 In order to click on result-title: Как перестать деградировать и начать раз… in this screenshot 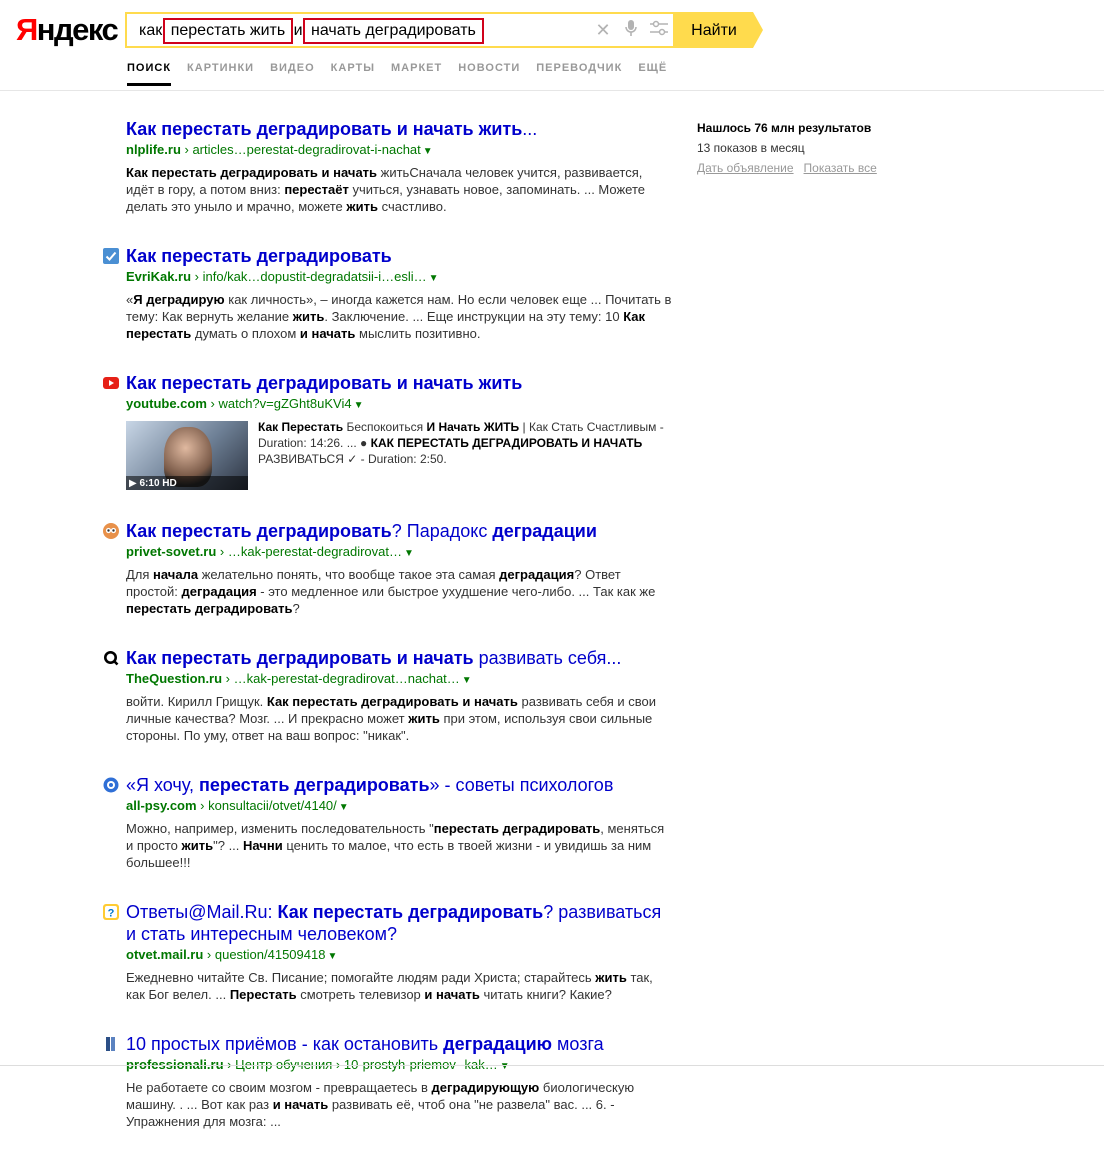, I will do `click(399, 658)`.